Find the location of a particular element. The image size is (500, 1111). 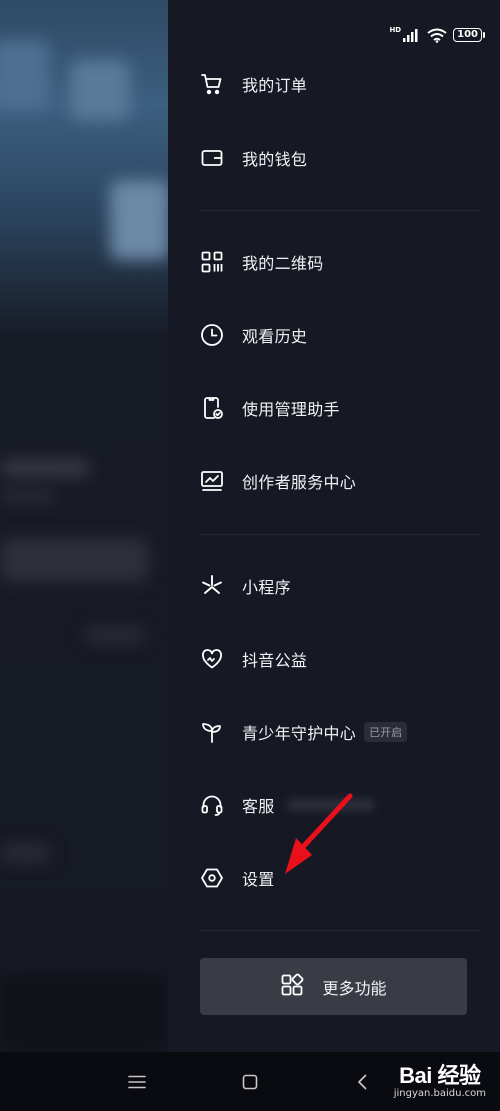

wifi-icon is located at coordinates (437, 35).